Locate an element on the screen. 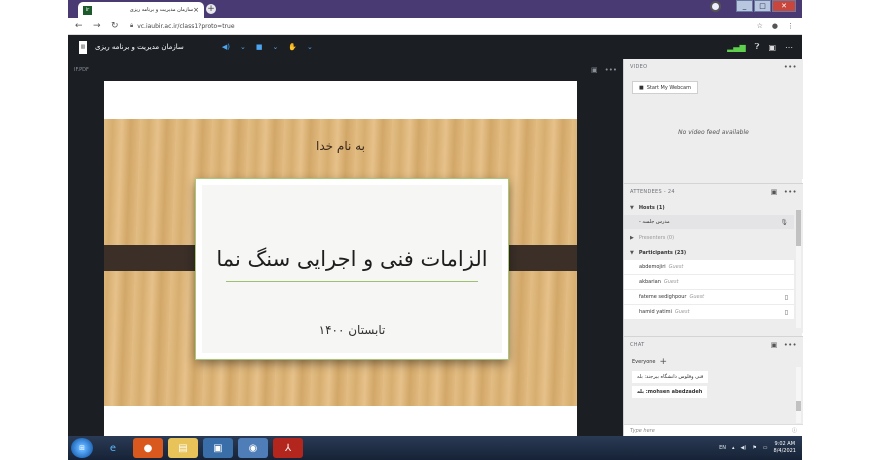 The image size is (870, 460). back-icon: ← is located at coordinates (80, 26).